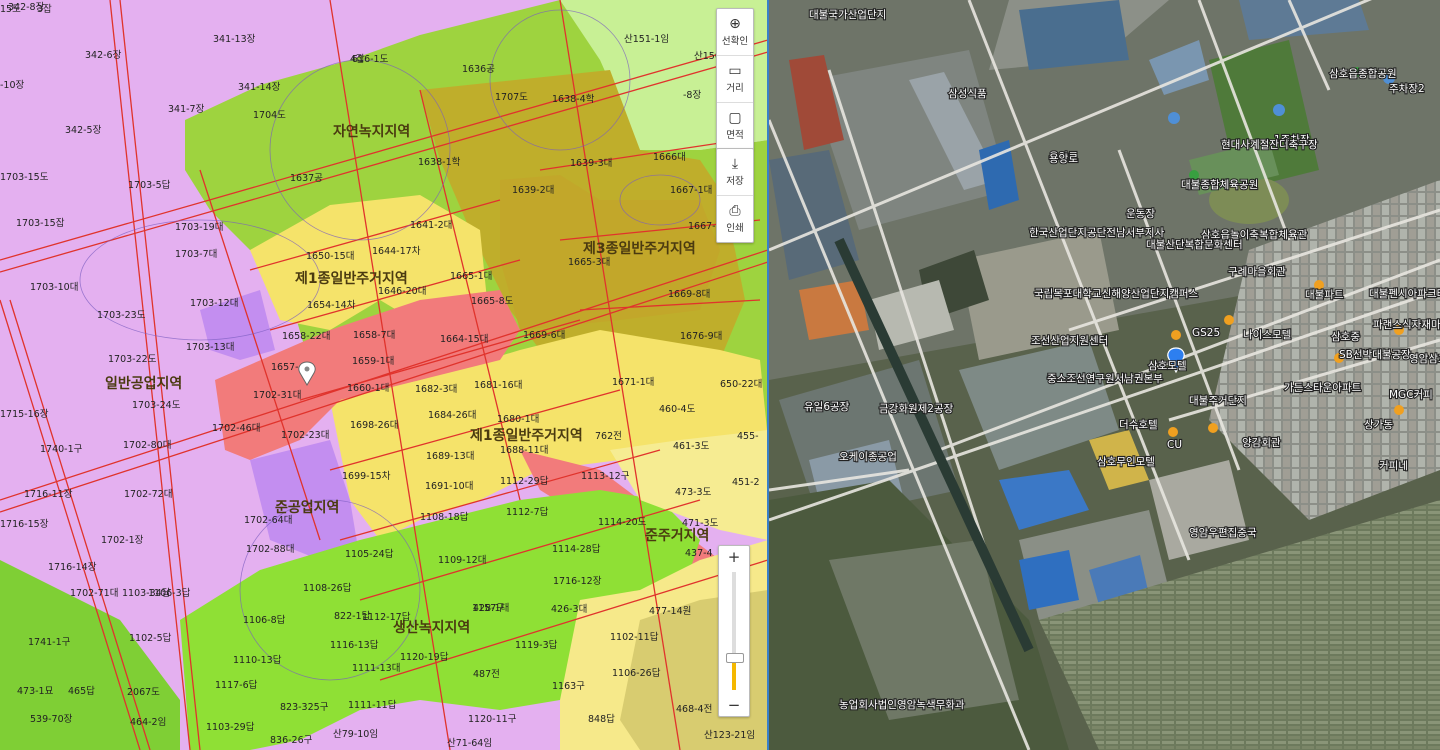 This screenshot has height=750, width=1440. What do you see at coordinates (1379, 425) in the screenshot?
I see `poi-label: 상가동` at bounding box center [1379, 425].